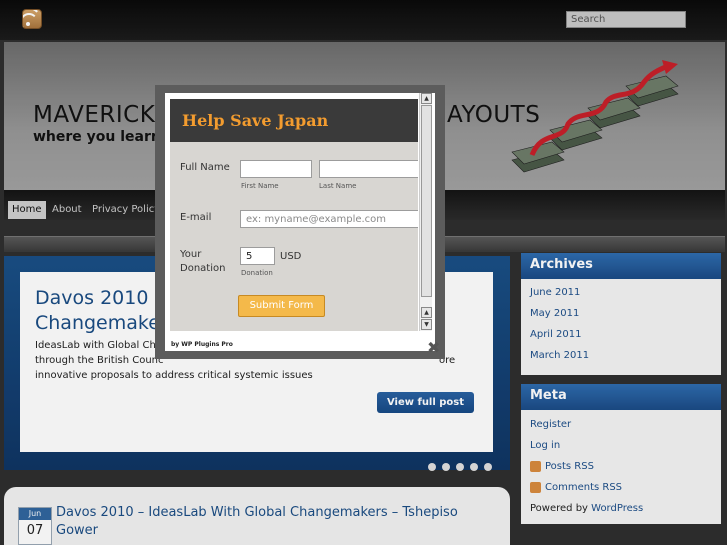  I want to click on submit-form-button: Submit Form, so click(281, 306).